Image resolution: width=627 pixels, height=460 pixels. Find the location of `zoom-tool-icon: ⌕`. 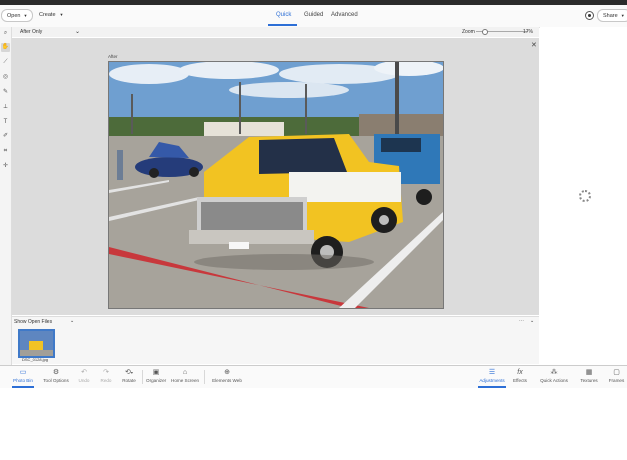

zoom-tool-icon: ⌕ is located at coordinates (5, 33).